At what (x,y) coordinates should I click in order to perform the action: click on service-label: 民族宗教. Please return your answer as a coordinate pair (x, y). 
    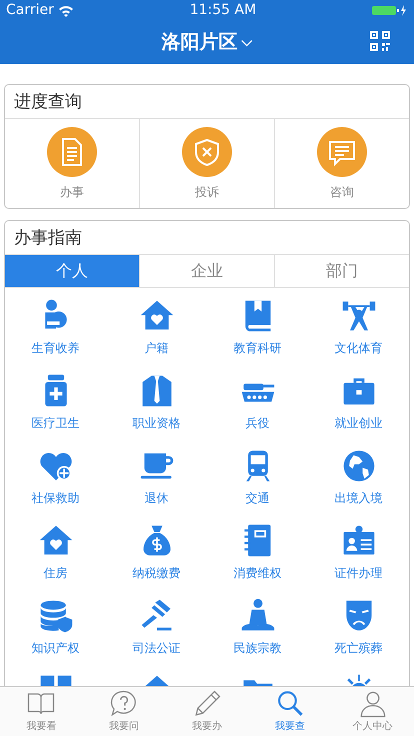
    Looking at the image, I should click on (258, 648).